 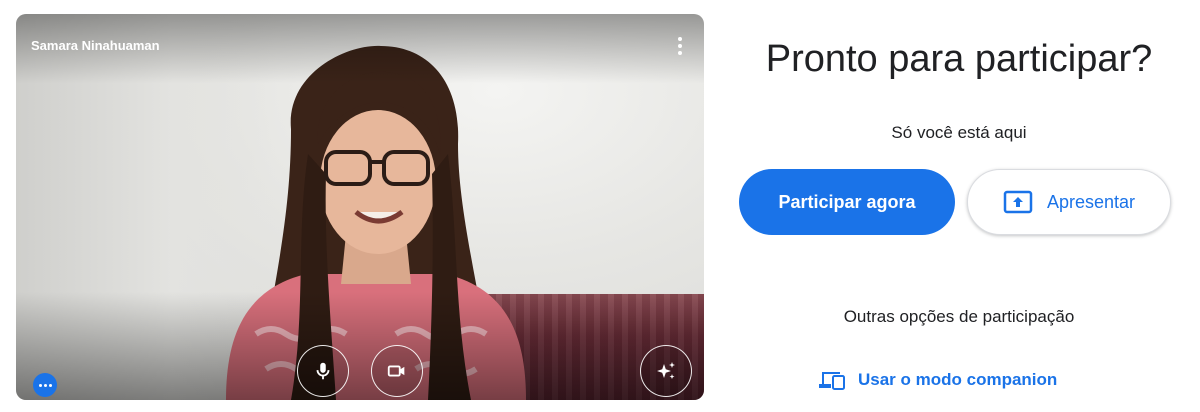 I want to click on camera-toggle-button, so click(x=397, y=371).